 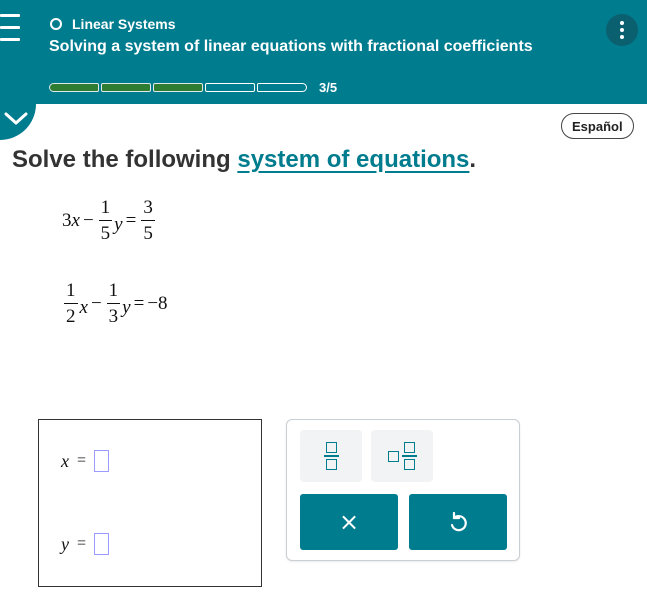 What do you see at coordinates (65, 460) in the screenshot?
I see `answer-x-label: x` at bounding box center [65, 460].